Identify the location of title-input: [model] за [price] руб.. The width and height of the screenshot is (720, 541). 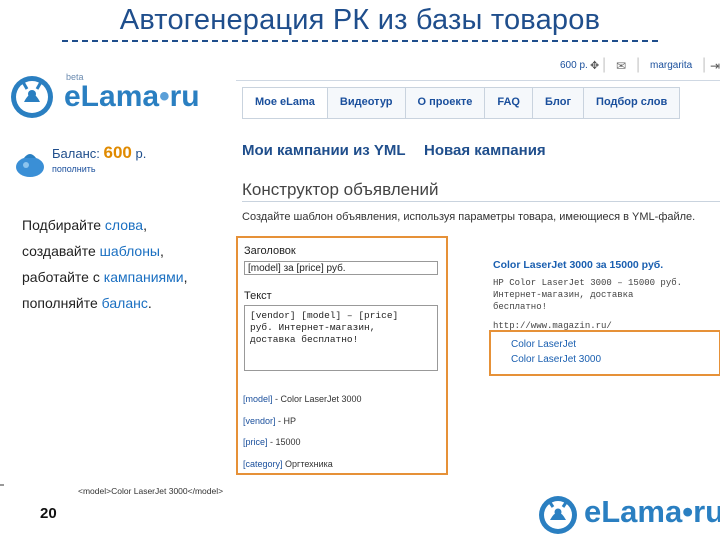
(341, 268).